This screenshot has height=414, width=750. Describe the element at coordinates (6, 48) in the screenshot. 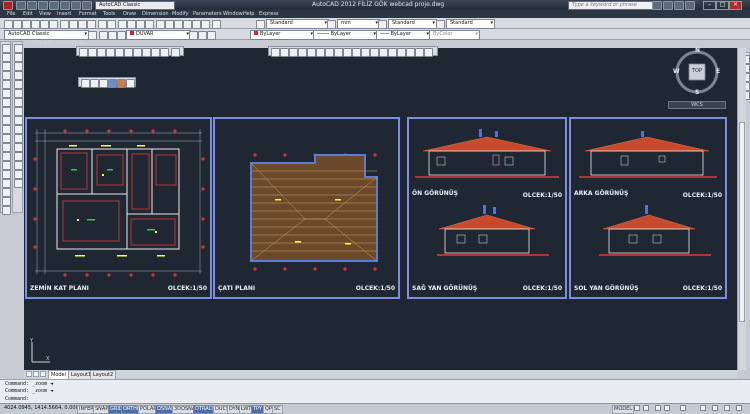

I see `line-icon` at that location.